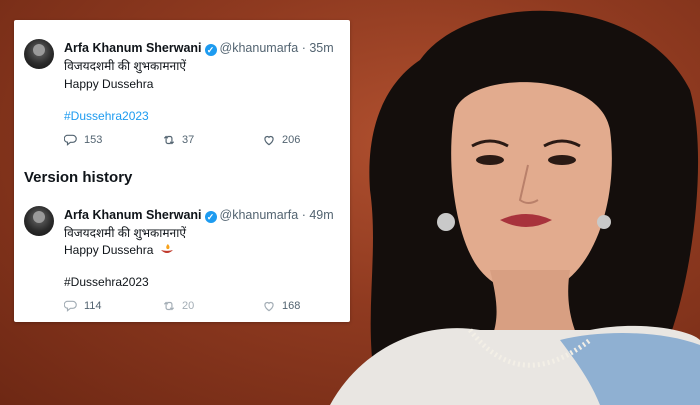  I want to click on retweet-button: 37, so click(178, 140).